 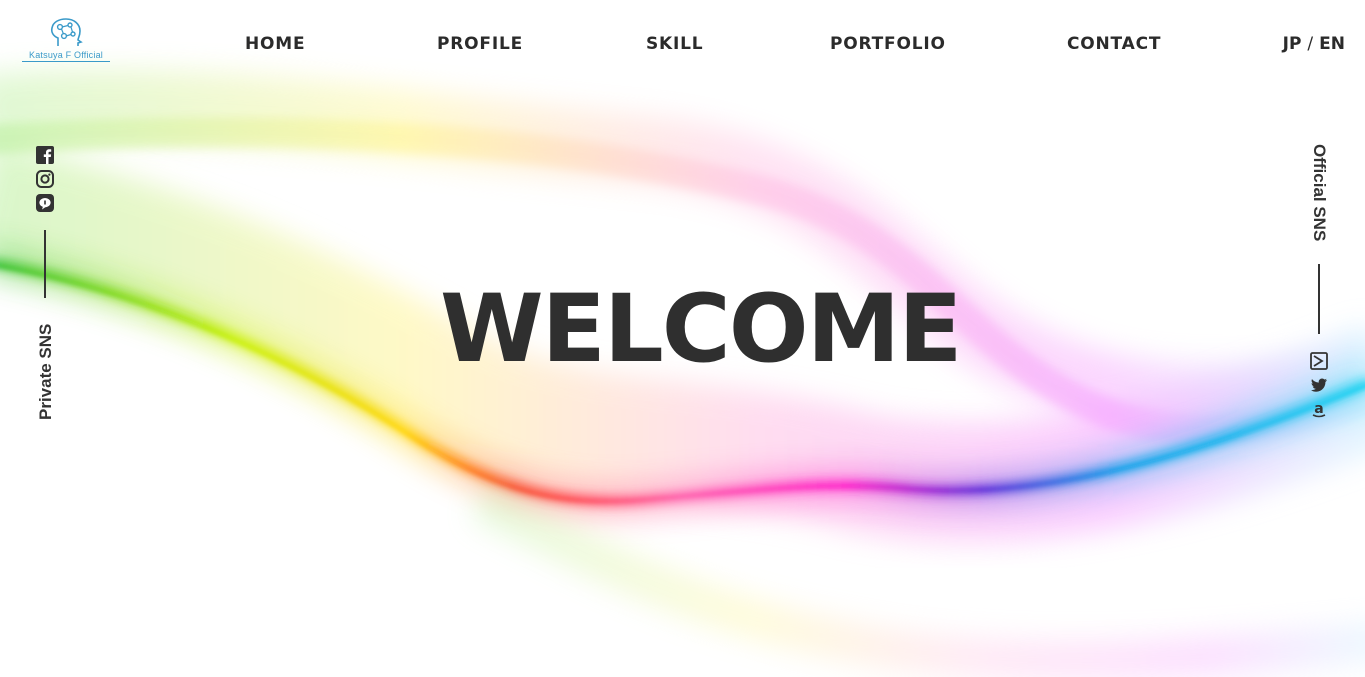 What do you see at coordinates (1319, 299) in the screenshot?
I see `official-sns-divider` at bounding box center [1319, 299].